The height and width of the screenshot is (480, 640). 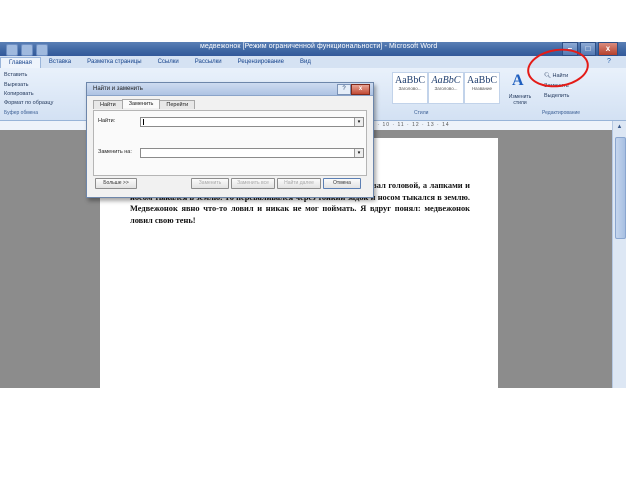 What do you see at coordinates (19, 94) in the screenshot?
I see `copy-button: Копировать` at bounding box center [19, 94].